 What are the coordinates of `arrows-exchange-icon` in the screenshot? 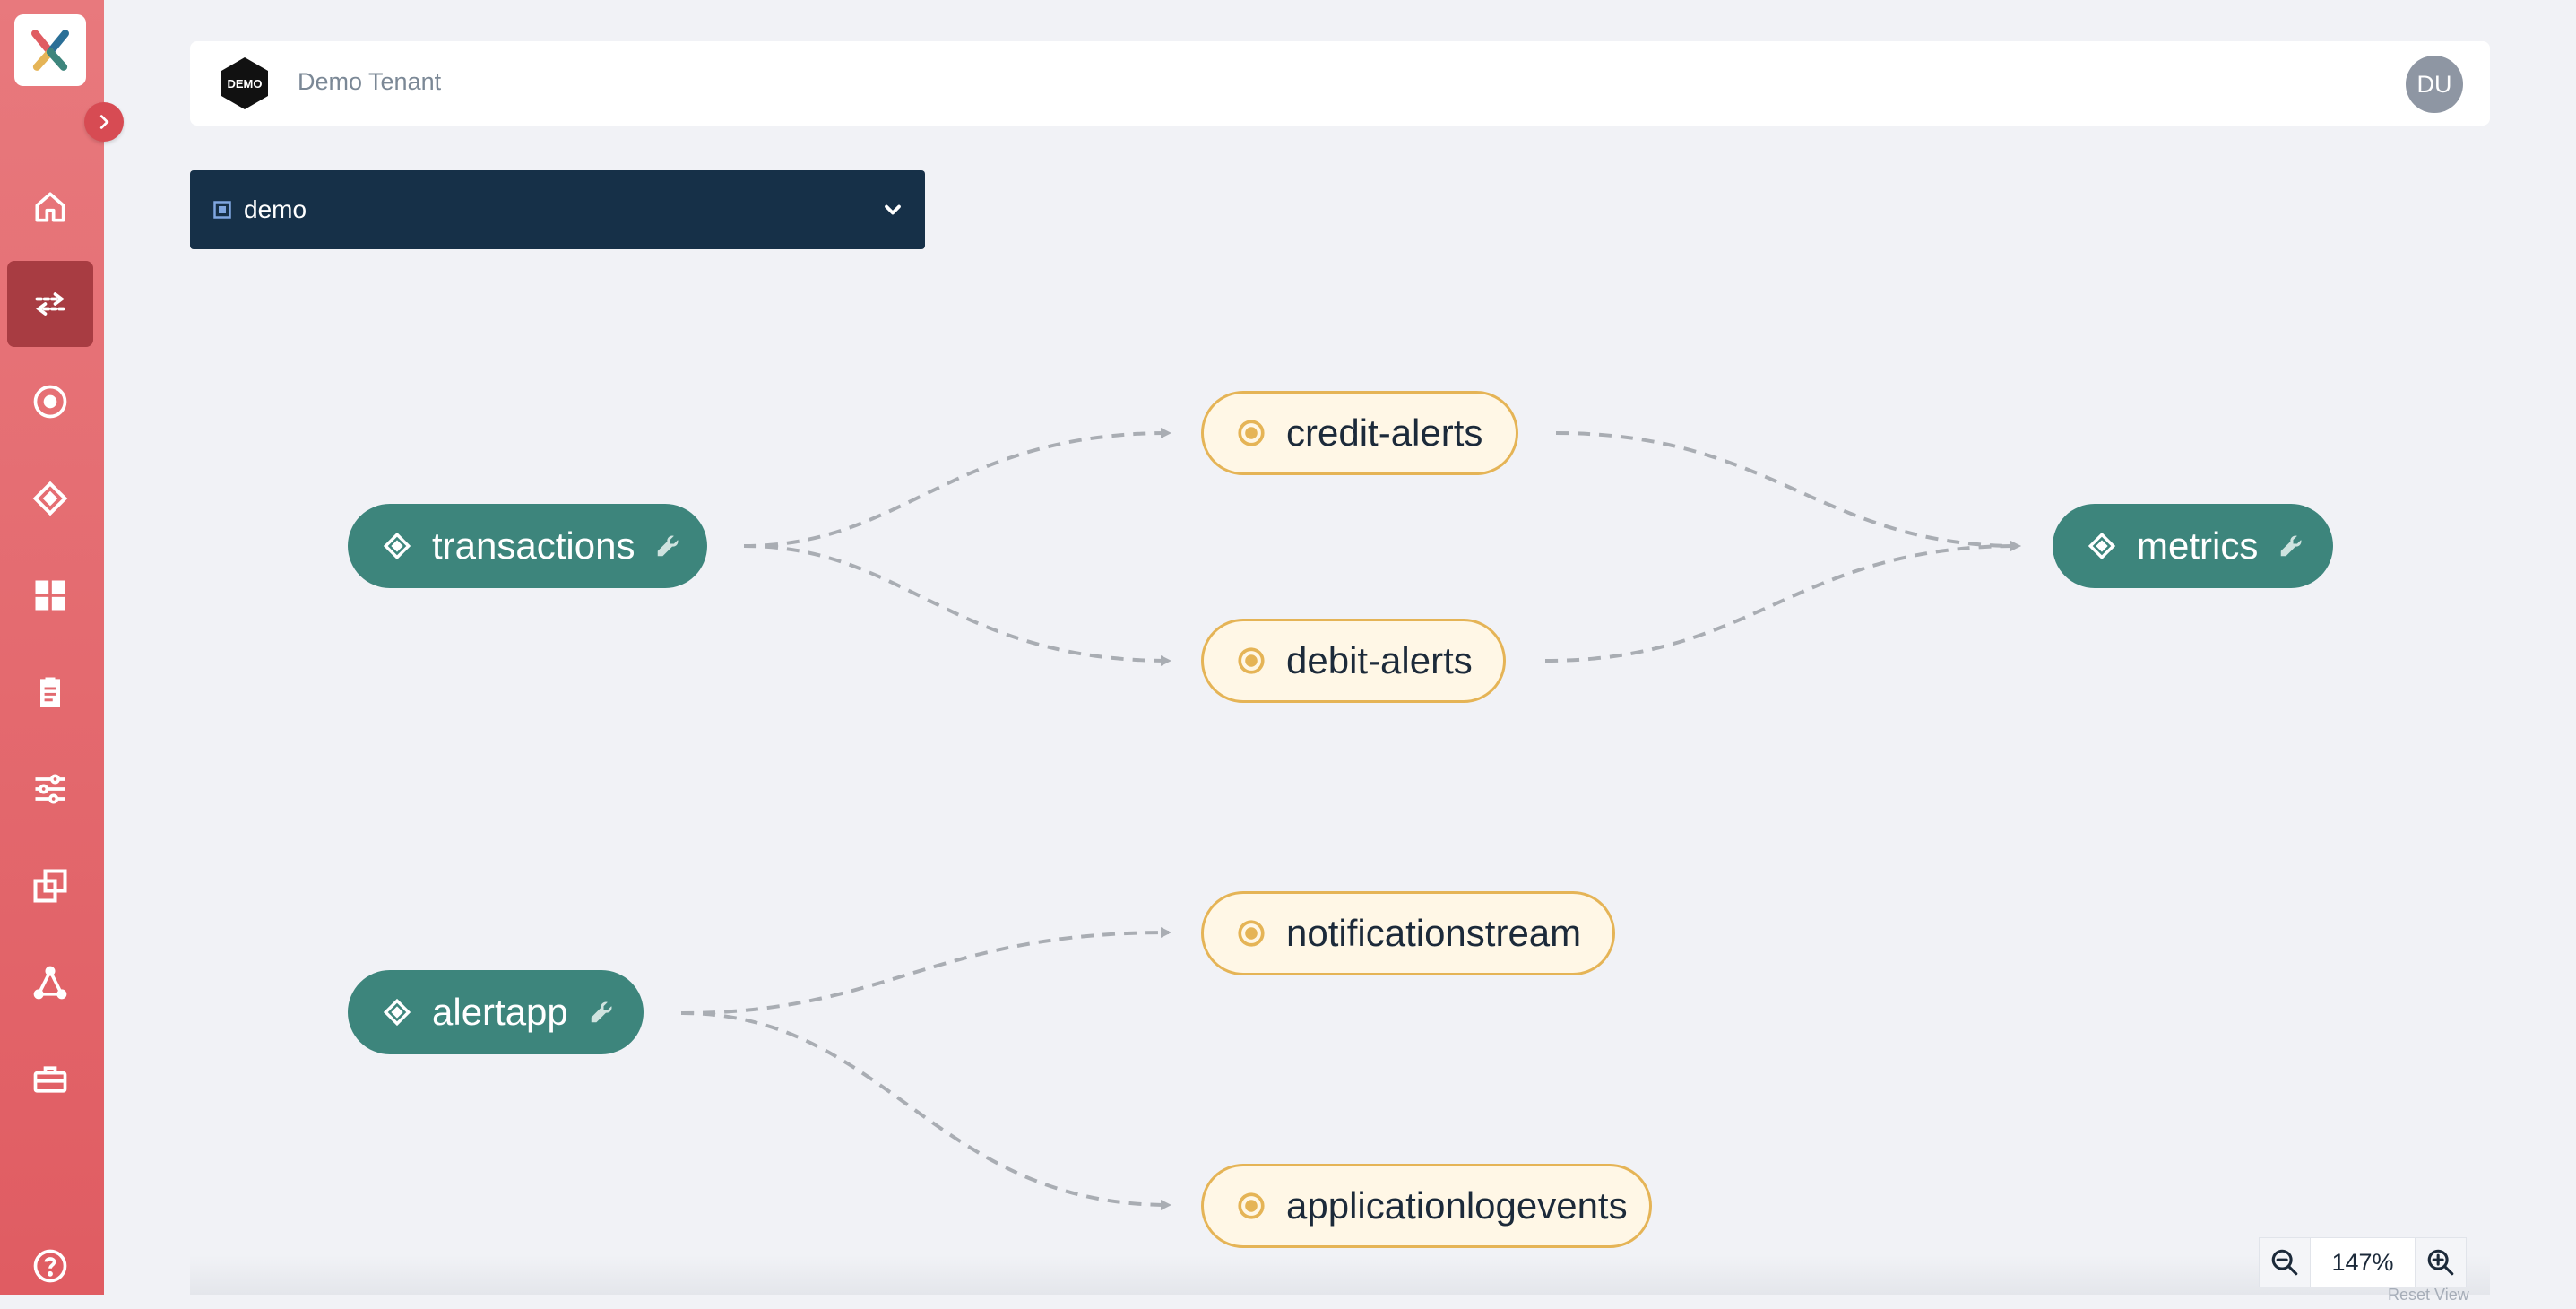 It's located at (50, 304).